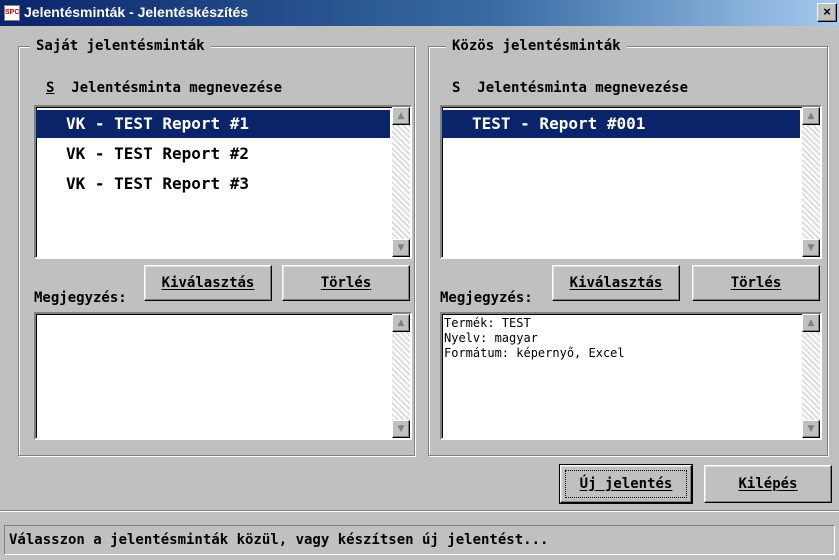 This screenshot has width=839, height=560. I want to click on close-button: ×, so click(827, 12).